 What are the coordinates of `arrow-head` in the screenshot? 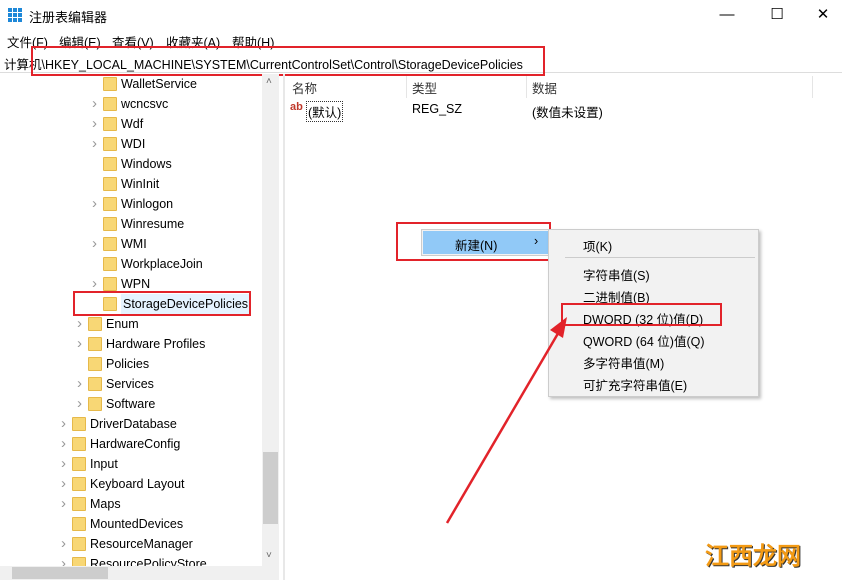 It's located at (558, 327).